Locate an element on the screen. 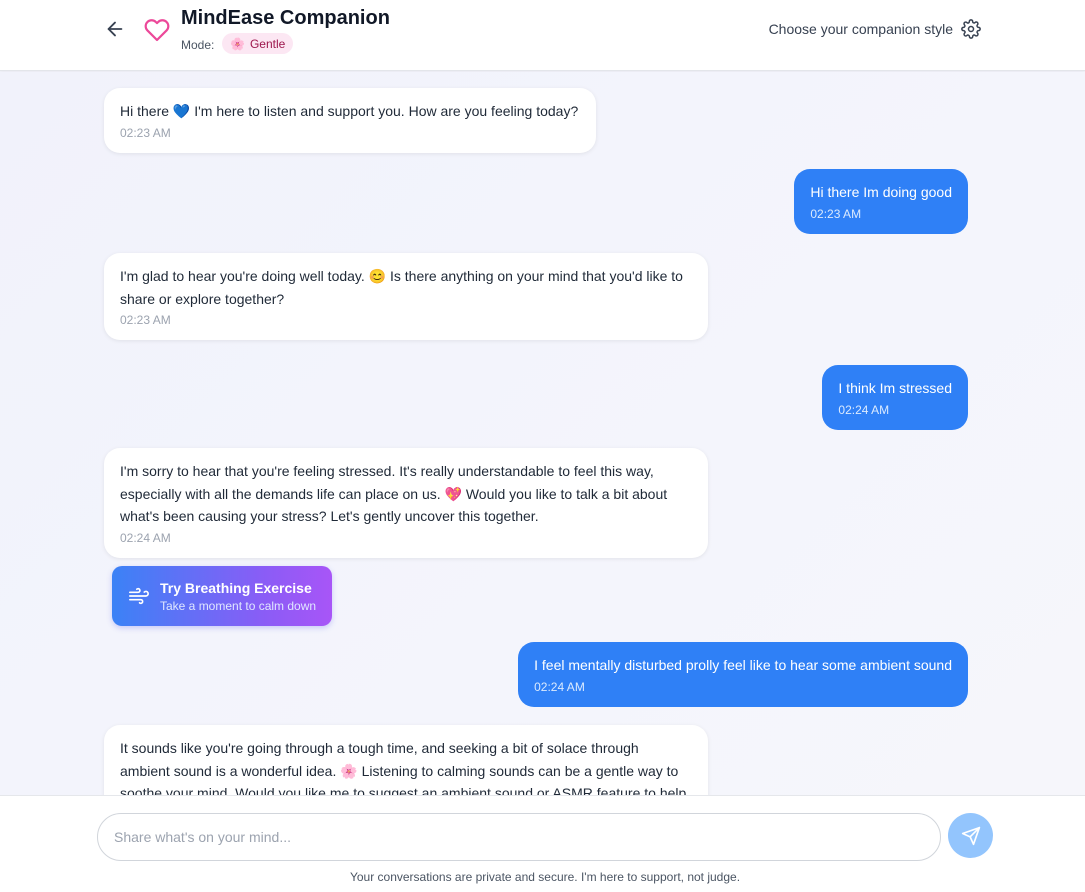 This screenshot has width=1085, height=892. user-message: Hi there Im doing good 02:23 AM is located at coordinates (881, 201).